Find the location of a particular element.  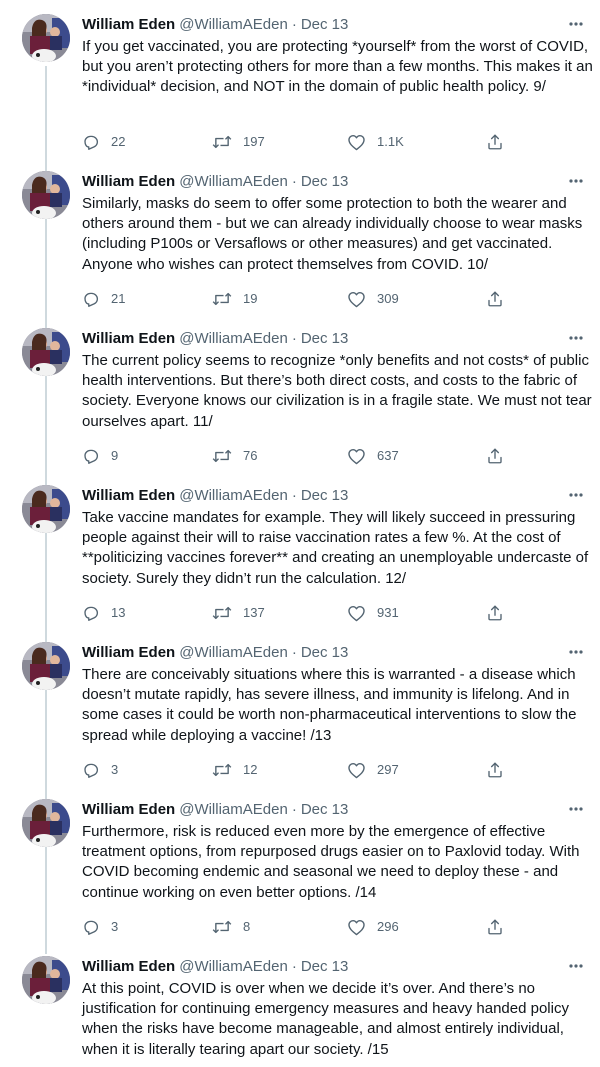

reply-button: 9 is located at coordinates (100, 456).